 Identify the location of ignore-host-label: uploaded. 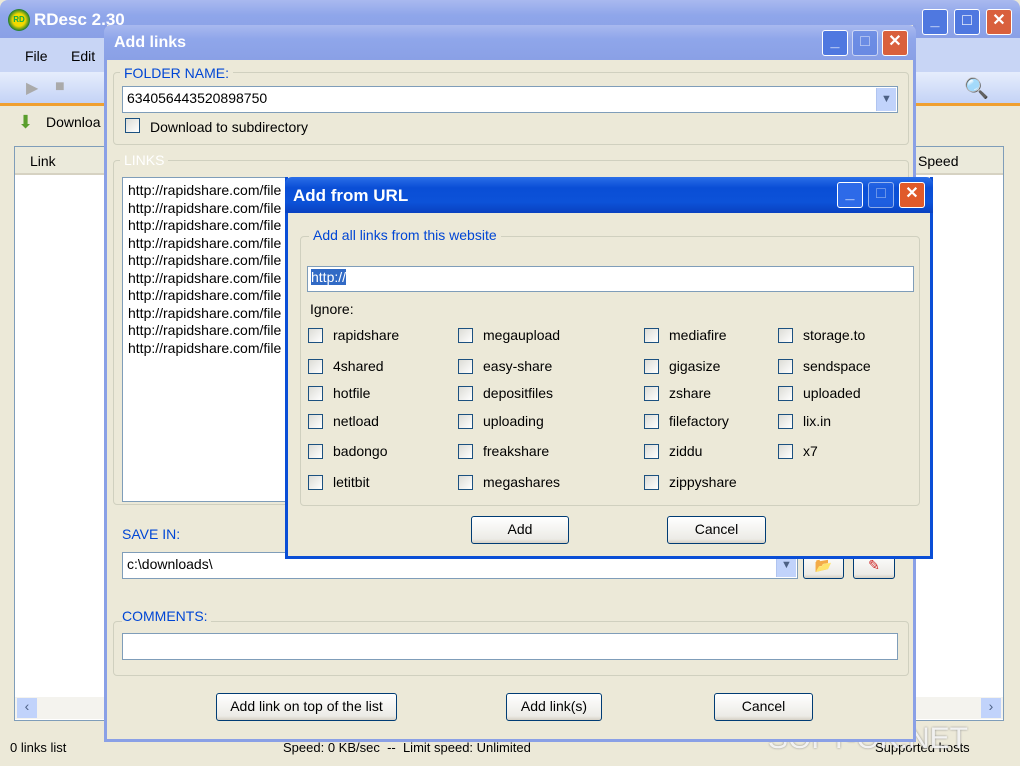
(832, 393).